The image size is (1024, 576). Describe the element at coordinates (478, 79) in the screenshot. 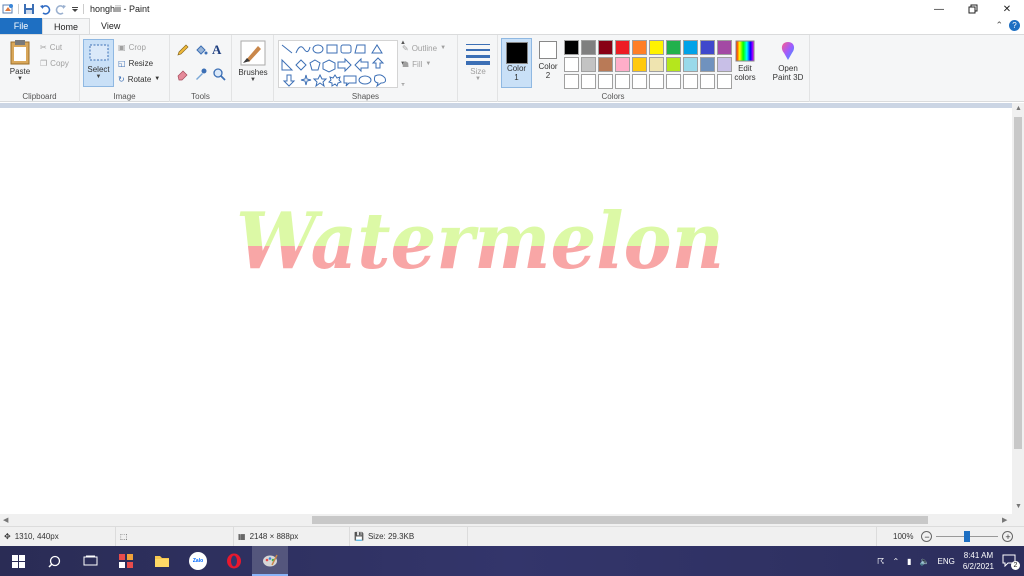

I see `size-dropdown-icon: ▼` at that location.